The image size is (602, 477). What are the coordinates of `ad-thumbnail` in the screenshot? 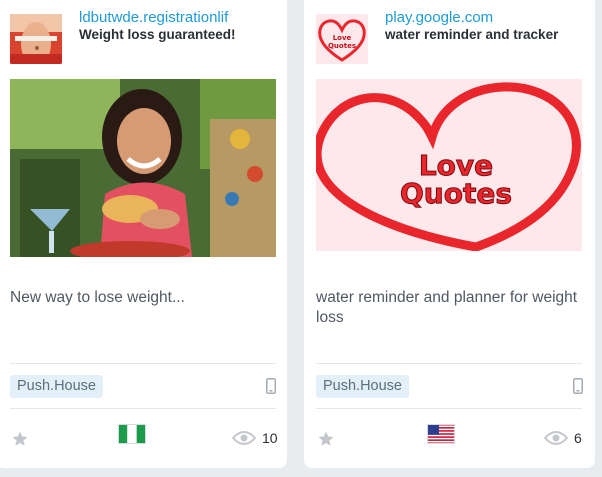 It's located at (36, 39).